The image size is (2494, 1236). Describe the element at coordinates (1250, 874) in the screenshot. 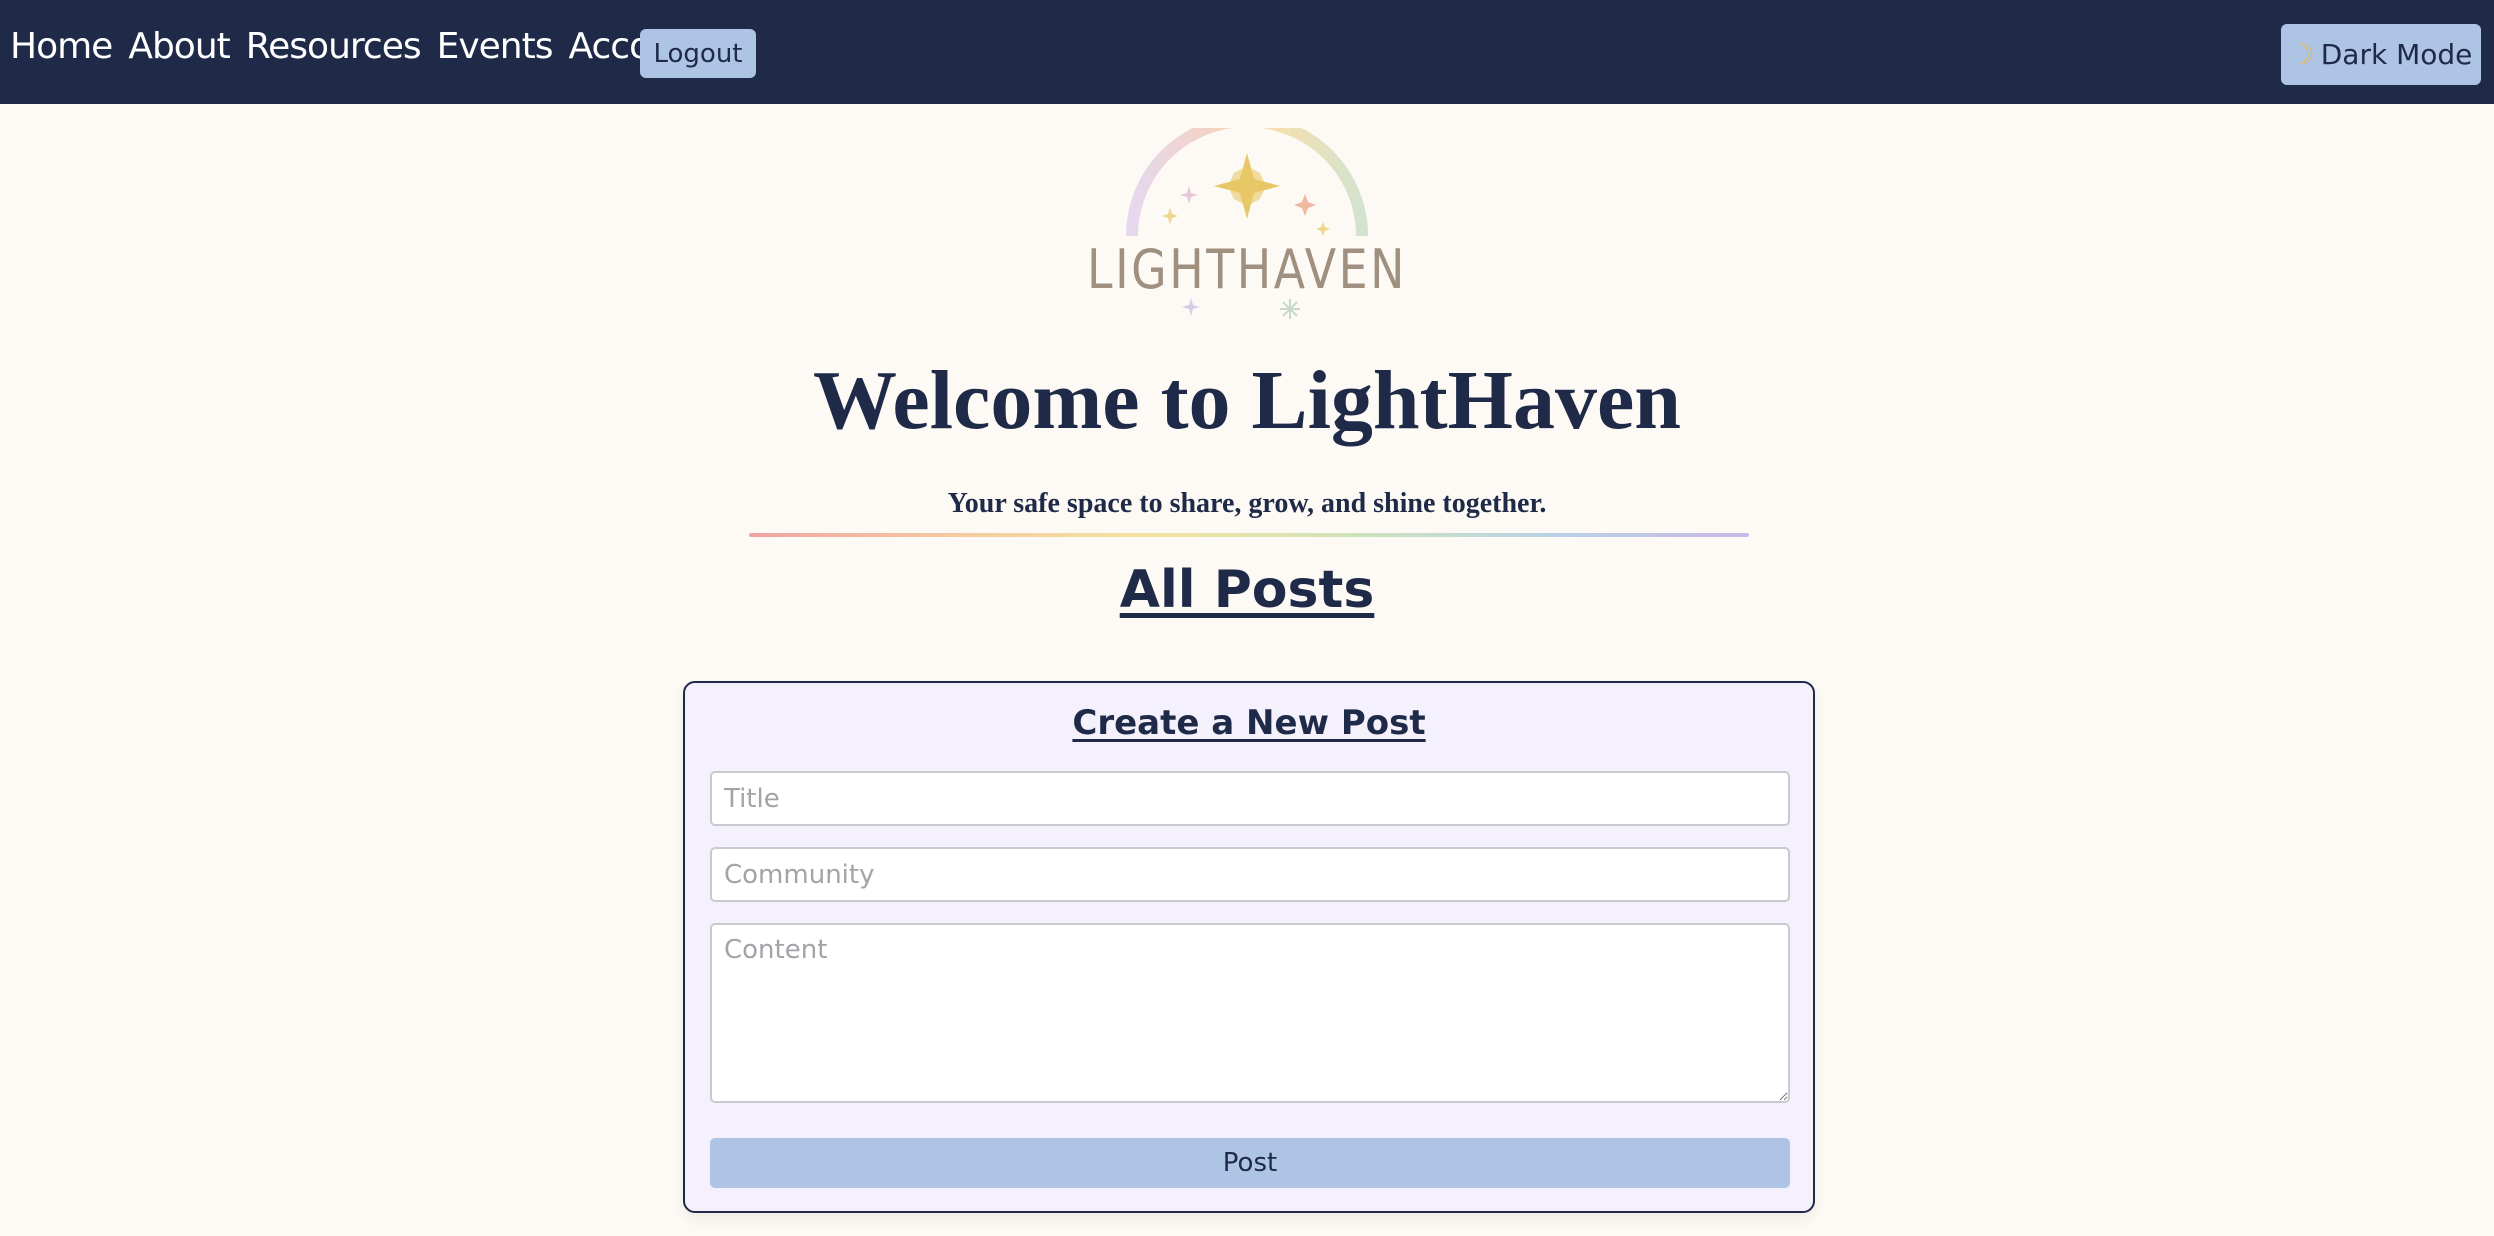

I see `community-input` at that location.